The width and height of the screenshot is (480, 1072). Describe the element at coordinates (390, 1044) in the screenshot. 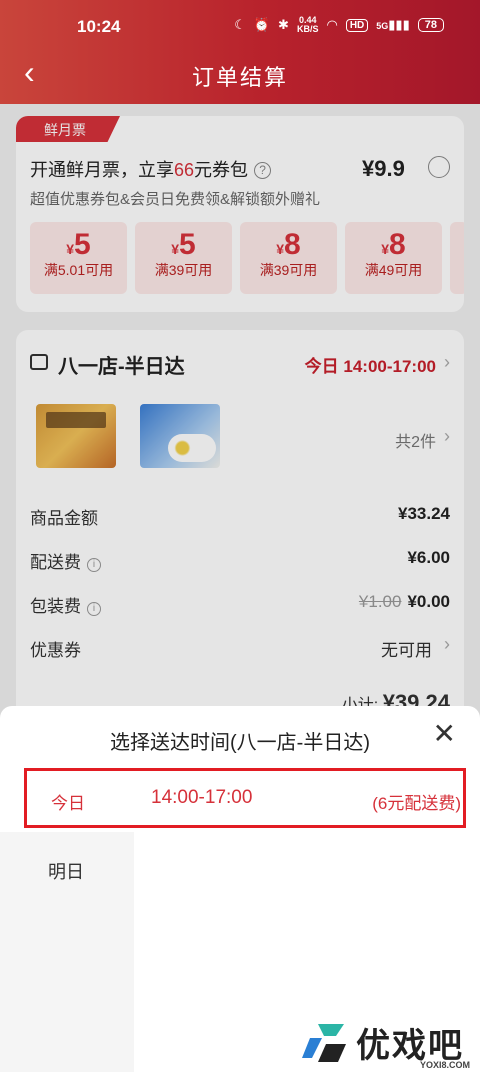

I see `watermark: 优戏吧 YOXI8.COM` at that location.